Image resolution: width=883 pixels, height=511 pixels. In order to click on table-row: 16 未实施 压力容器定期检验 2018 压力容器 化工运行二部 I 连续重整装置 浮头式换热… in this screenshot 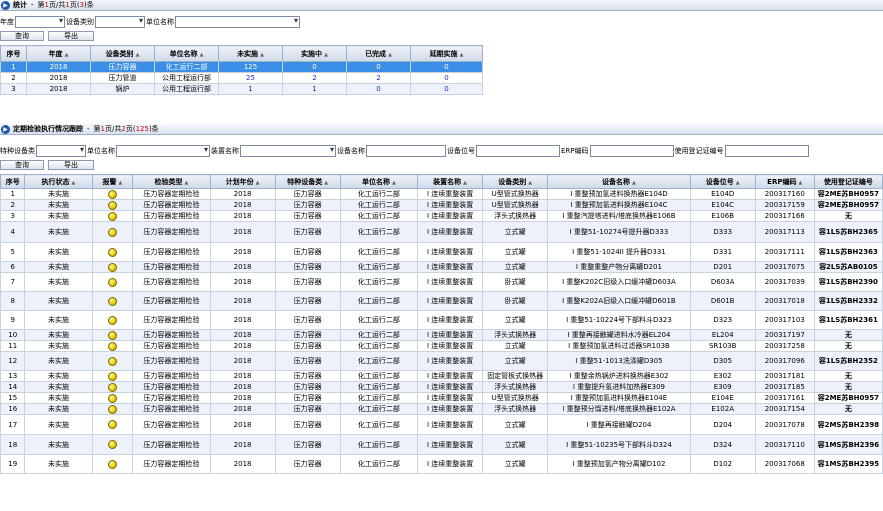, I will do `click(441, 409)`.